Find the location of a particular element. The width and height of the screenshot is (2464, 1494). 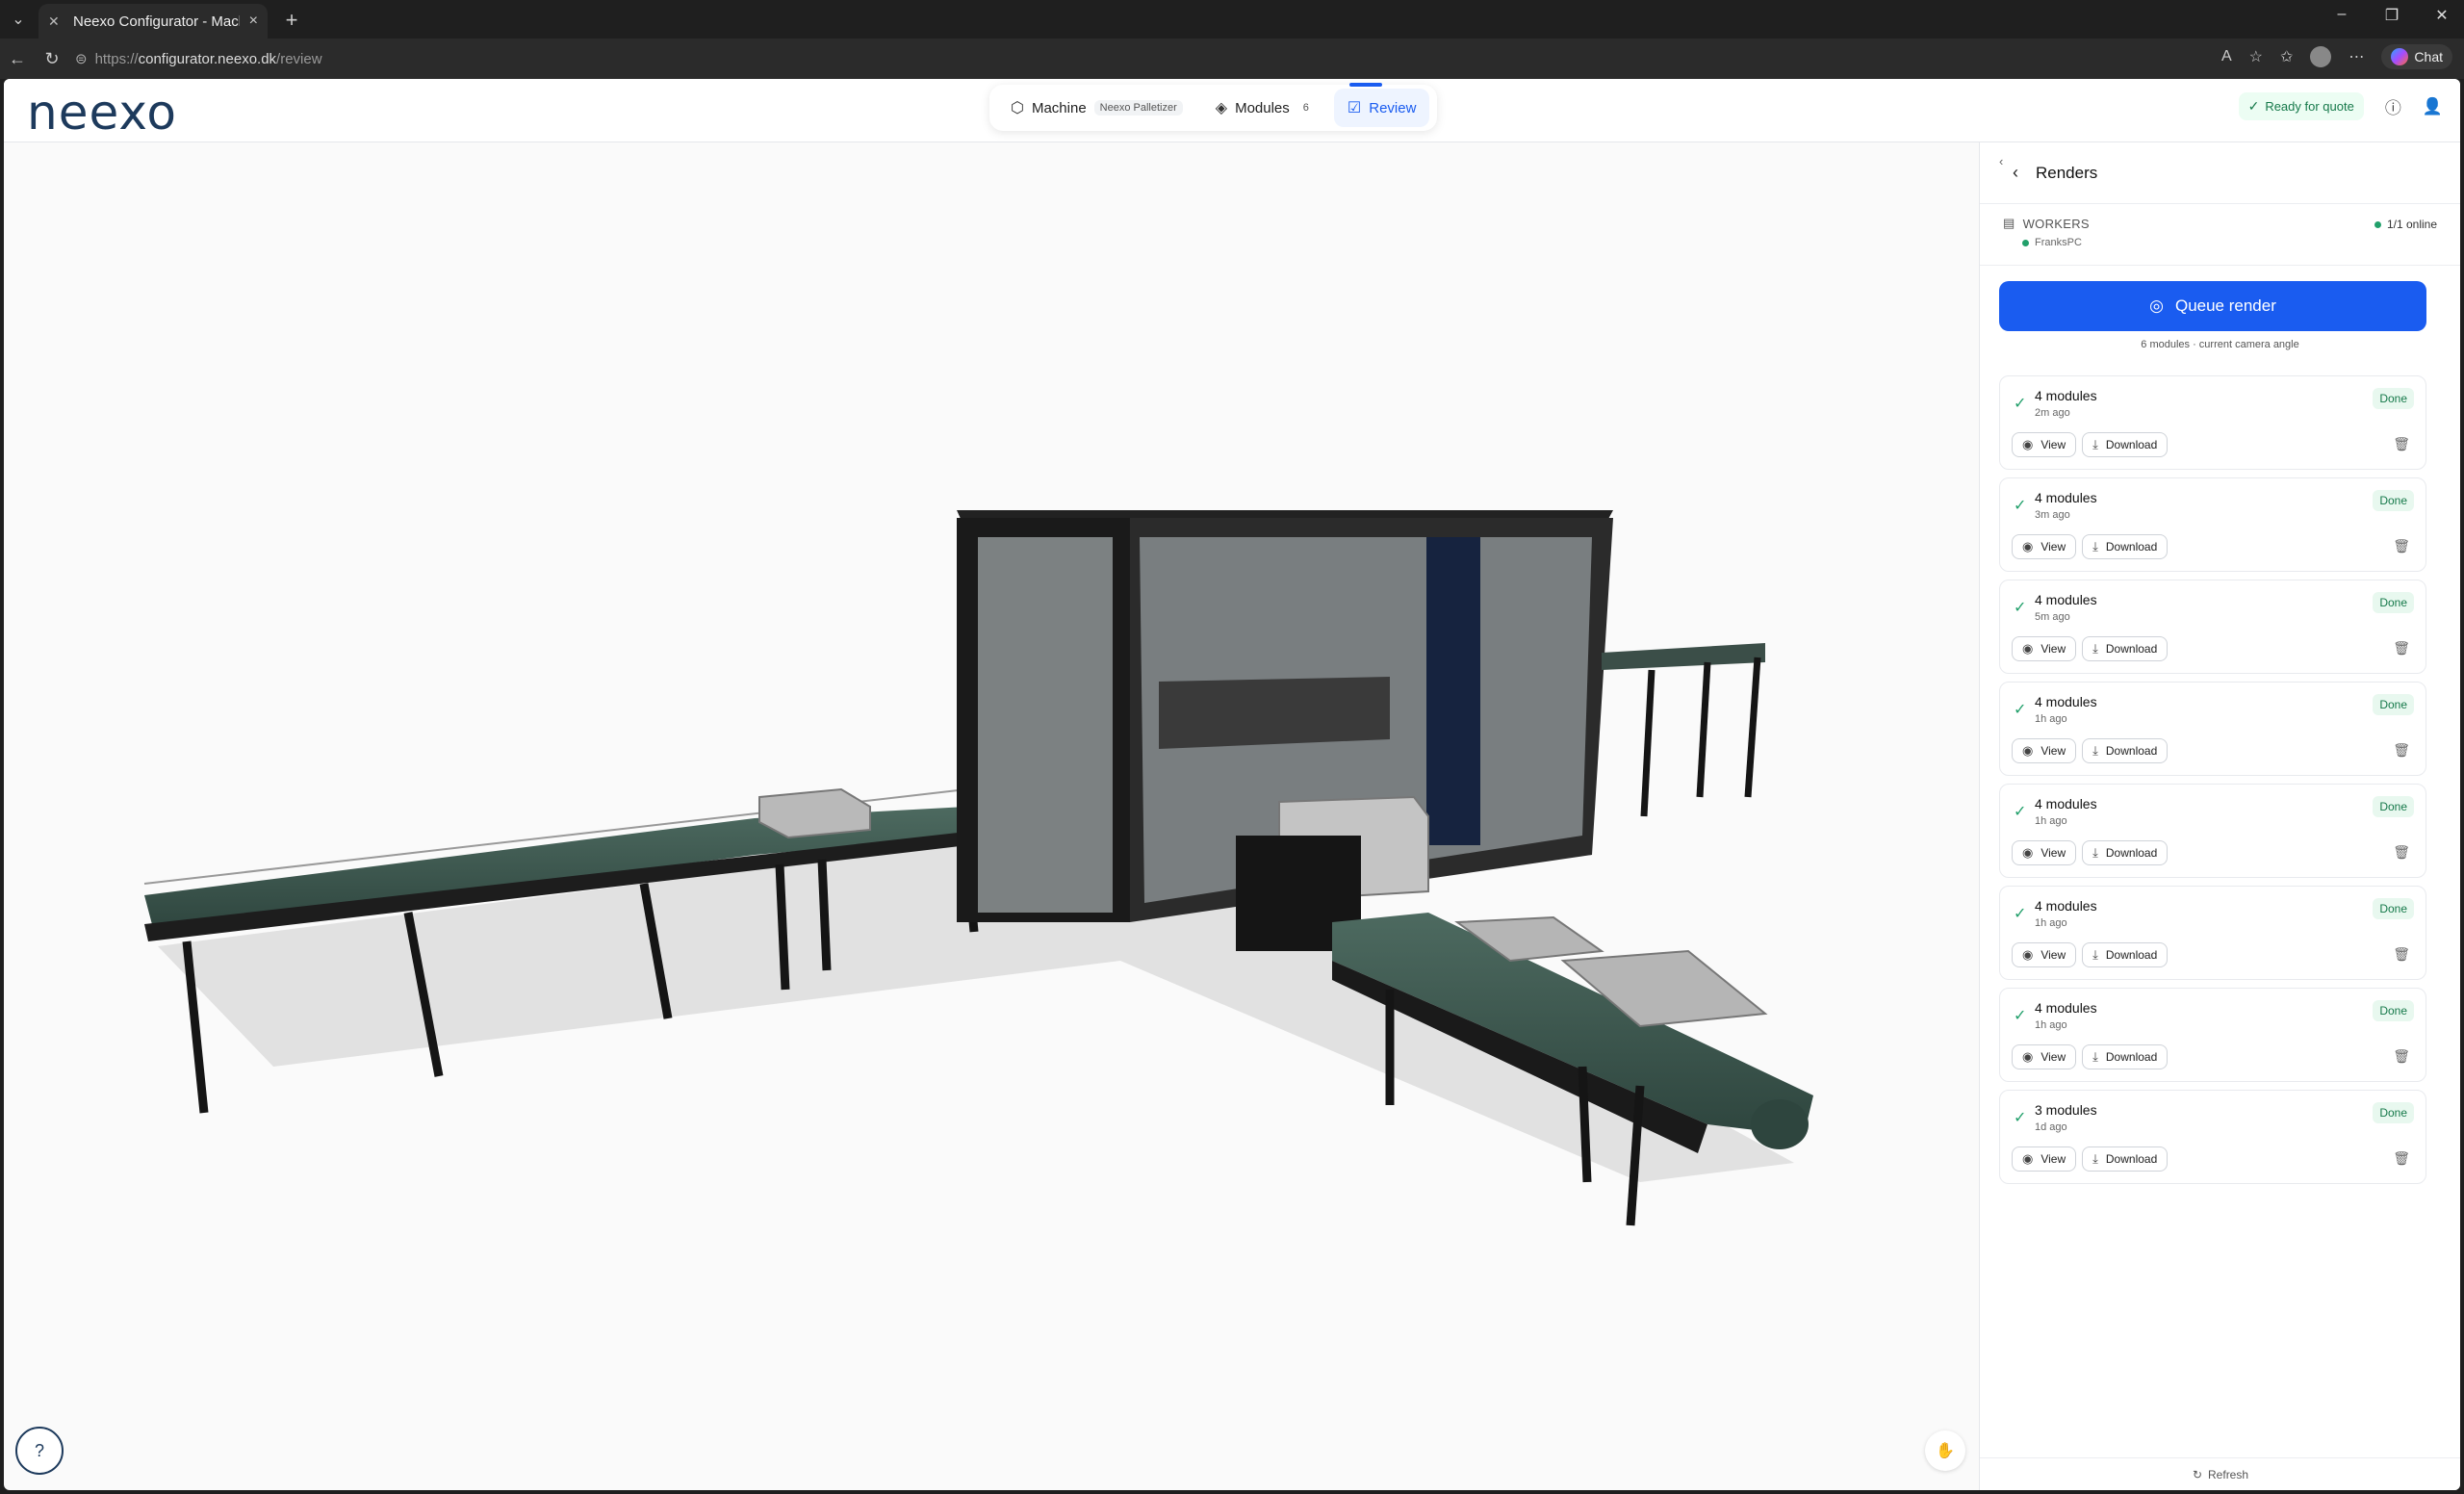

close-tab-icon: × is located at coordinates (253, 21).